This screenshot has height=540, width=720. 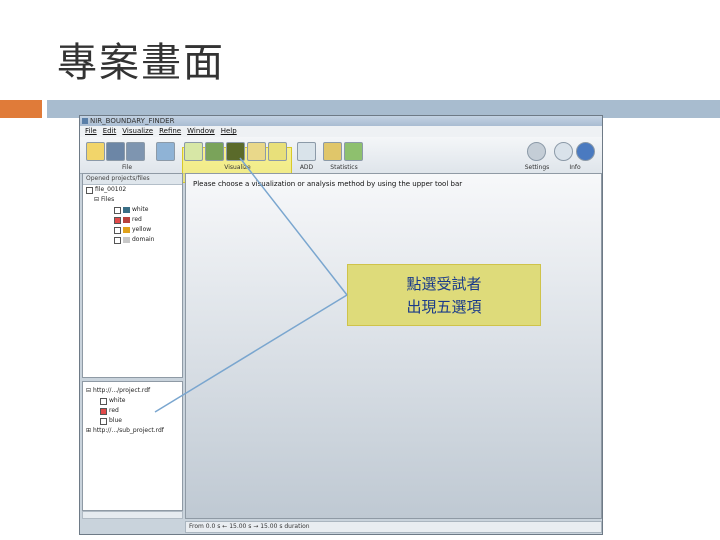 I want to click on save-icon, so click(x=115, y=151).